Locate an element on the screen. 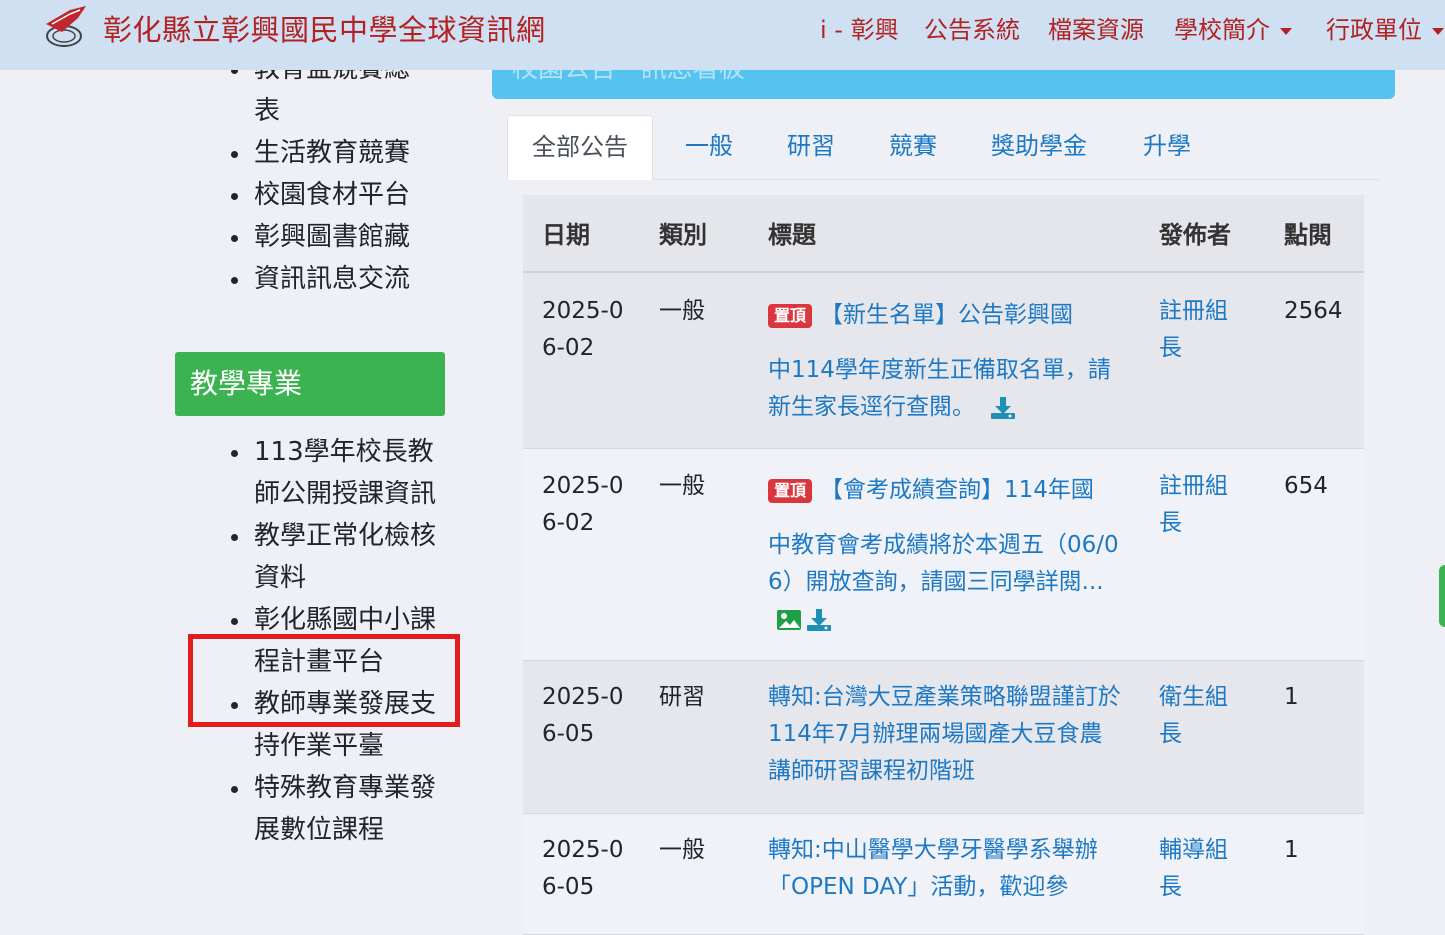 The width and height of the screenshot is (1445, 935). row-title-link: 置頂 【新生名單】公告彰興國 中114學年度新生正備取名單，請新生家長逕行查閱。 is located at coordinates (945, 359).